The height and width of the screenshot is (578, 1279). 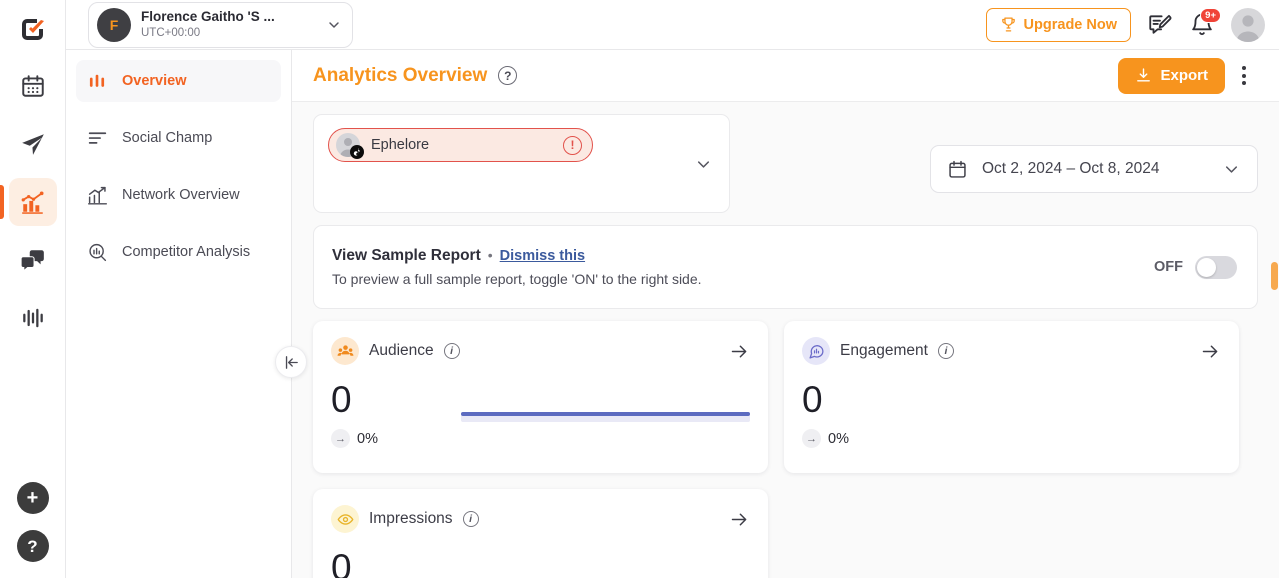 What do you see at coordinates (1248, 24) in the screenshot?
I see `user-avatar` at bounding box center [1248, 24].